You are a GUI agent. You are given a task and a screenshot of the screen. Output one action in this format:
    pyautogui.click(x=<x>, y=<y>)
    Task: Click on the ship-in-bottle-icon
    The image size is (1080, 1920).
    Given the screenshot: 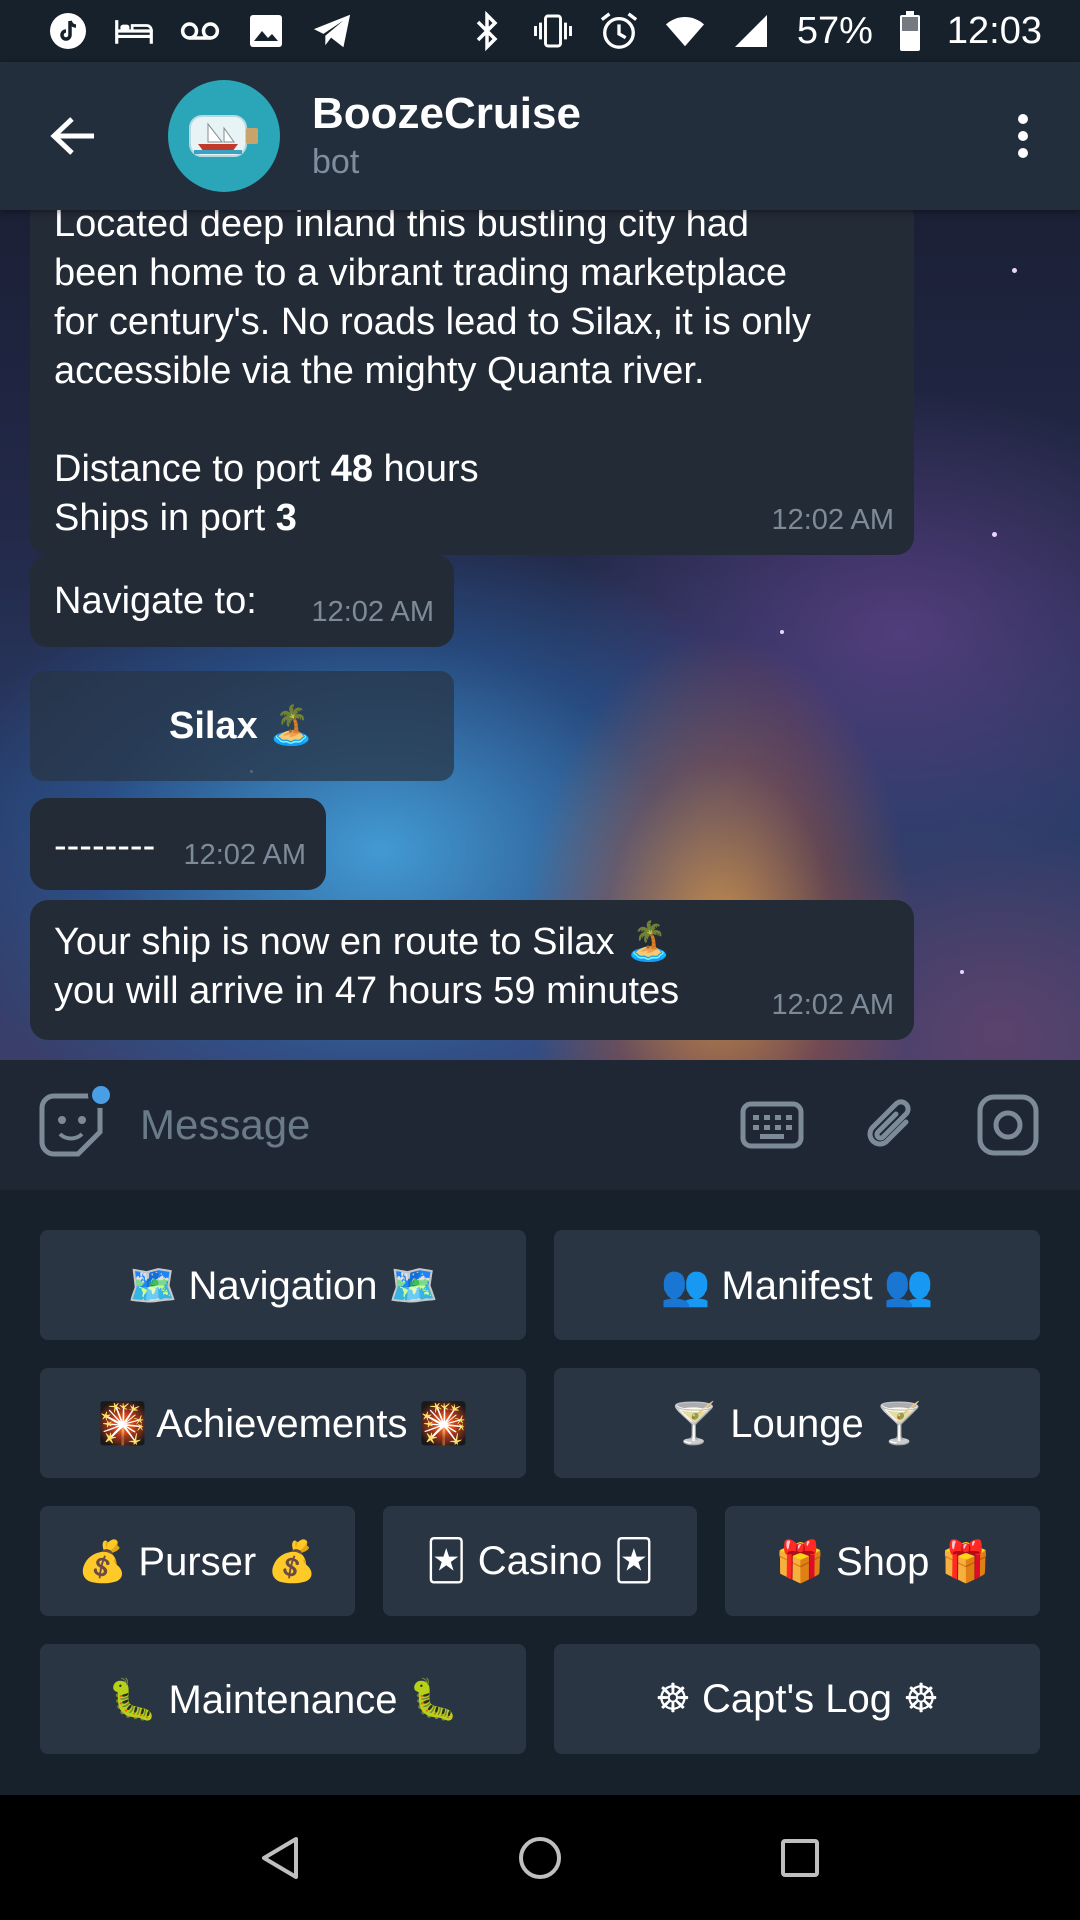 What is the action you would take?
    pyautogui.click(x=223, y=136)
    